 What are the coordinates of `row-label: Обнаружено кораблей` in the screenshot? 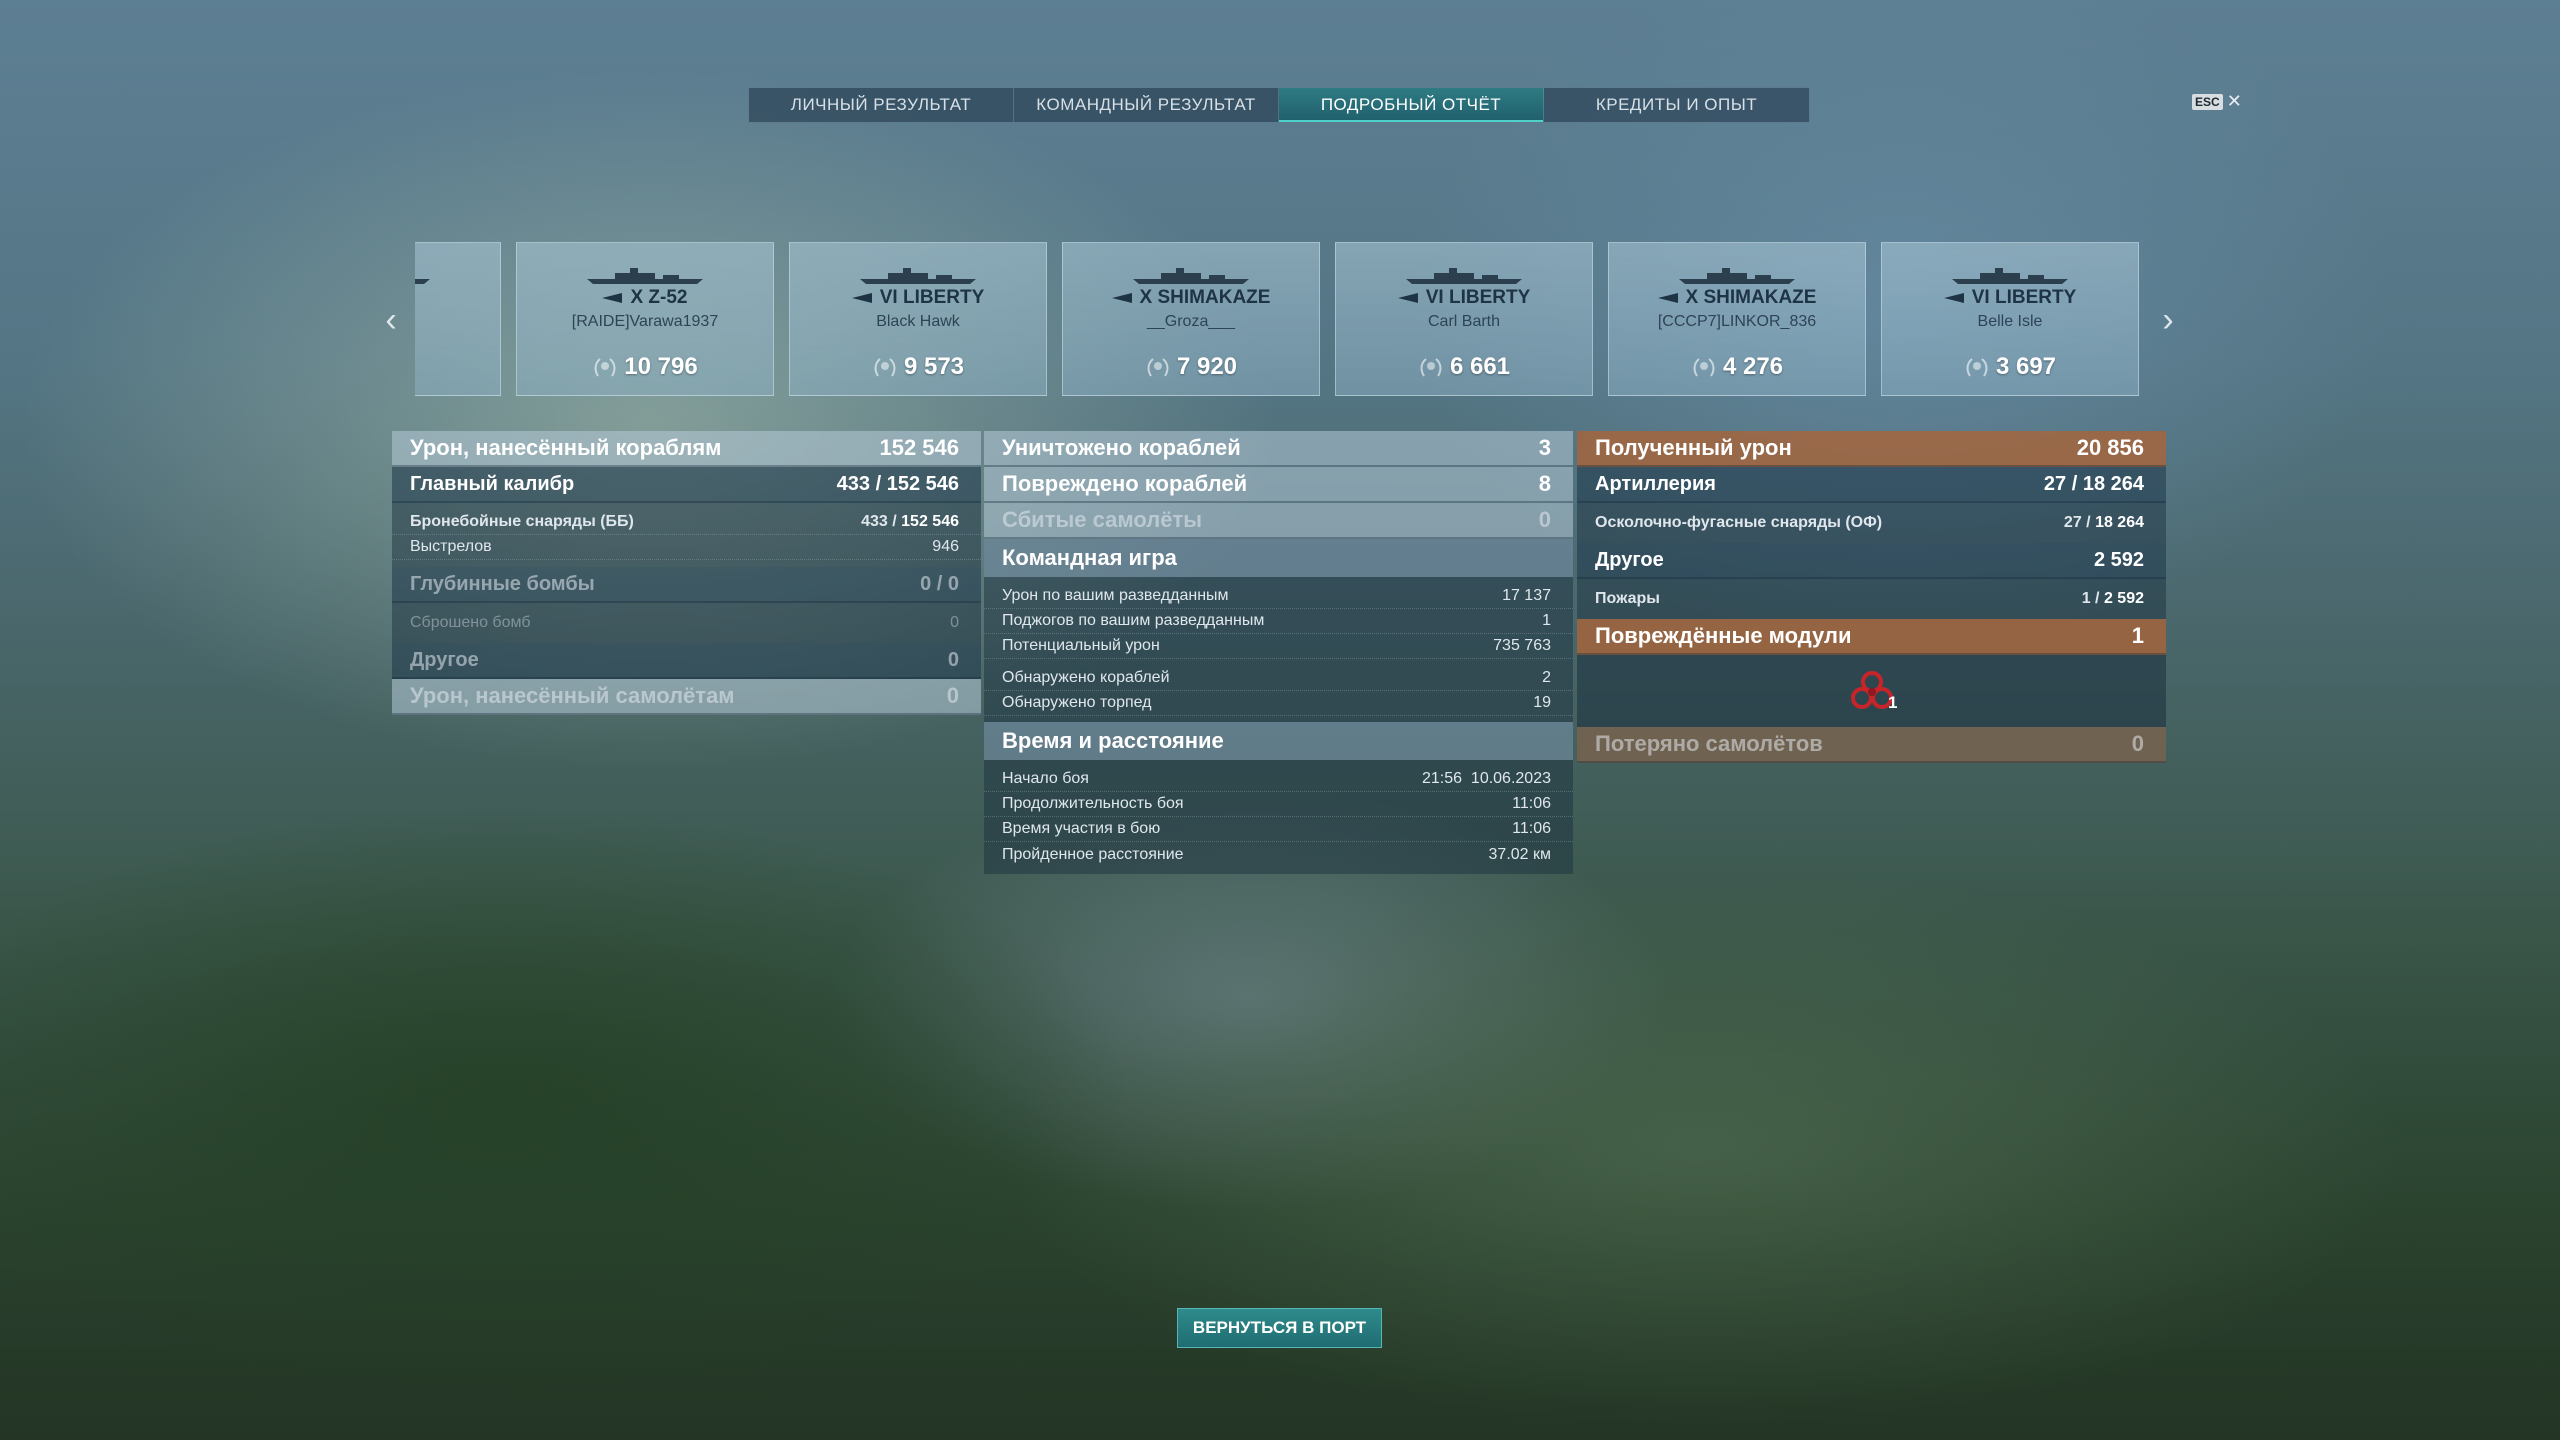 It's located at (1086, 677).